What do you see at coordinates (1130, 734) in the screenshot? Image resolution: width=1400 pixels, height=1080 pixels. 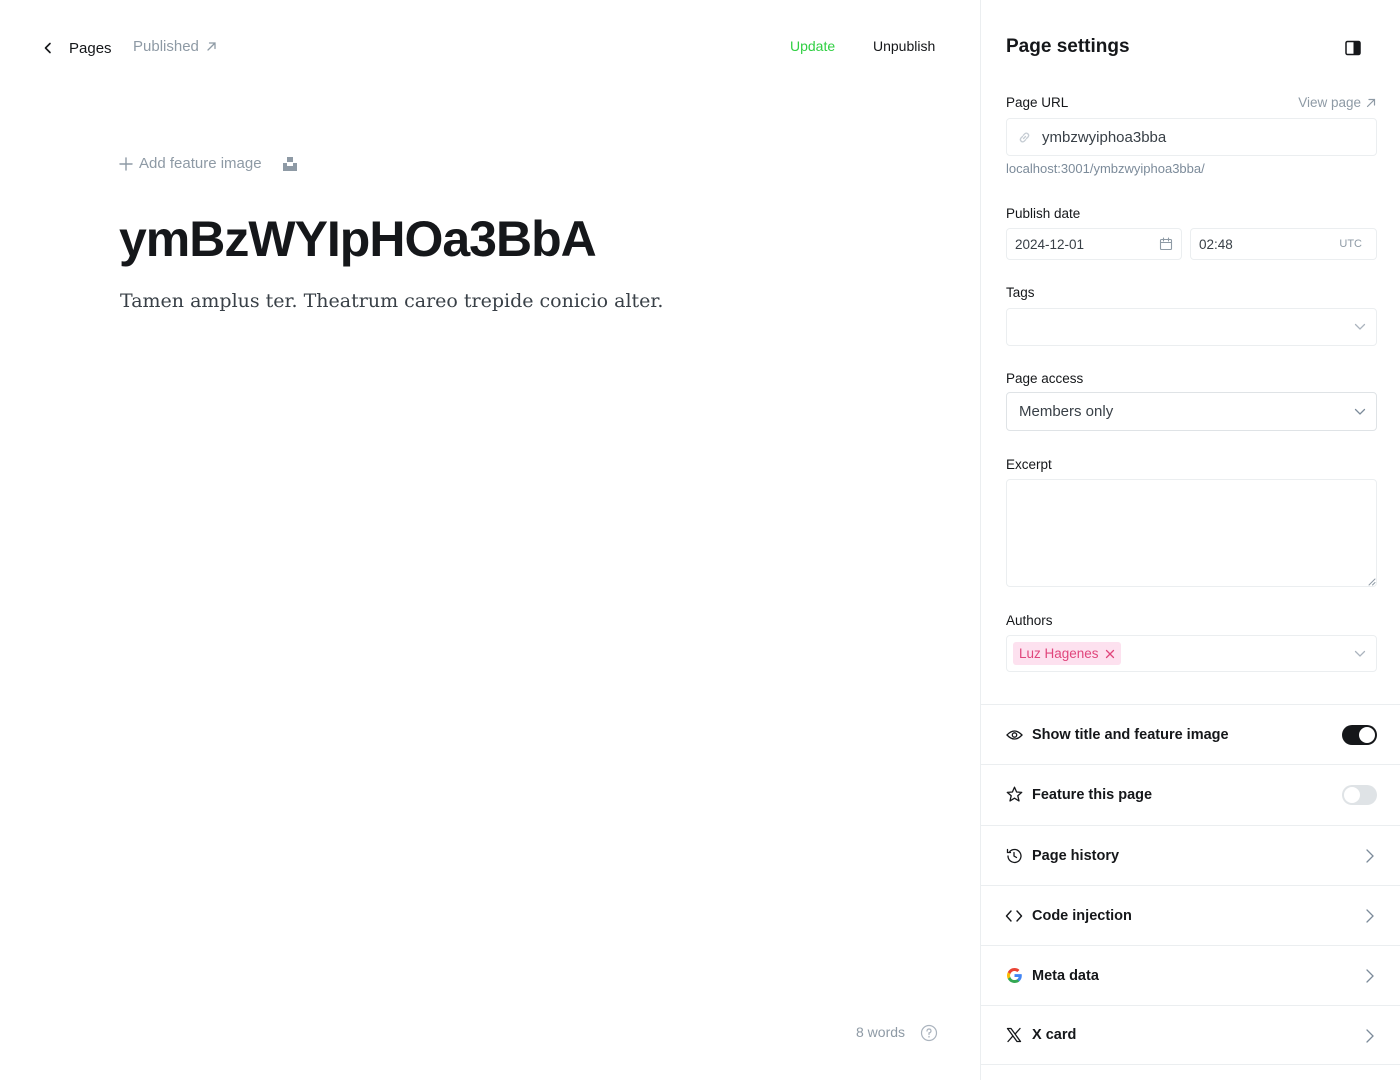 I see `show-title-label: Show title and feature image` at bounding box center [1130, 734].